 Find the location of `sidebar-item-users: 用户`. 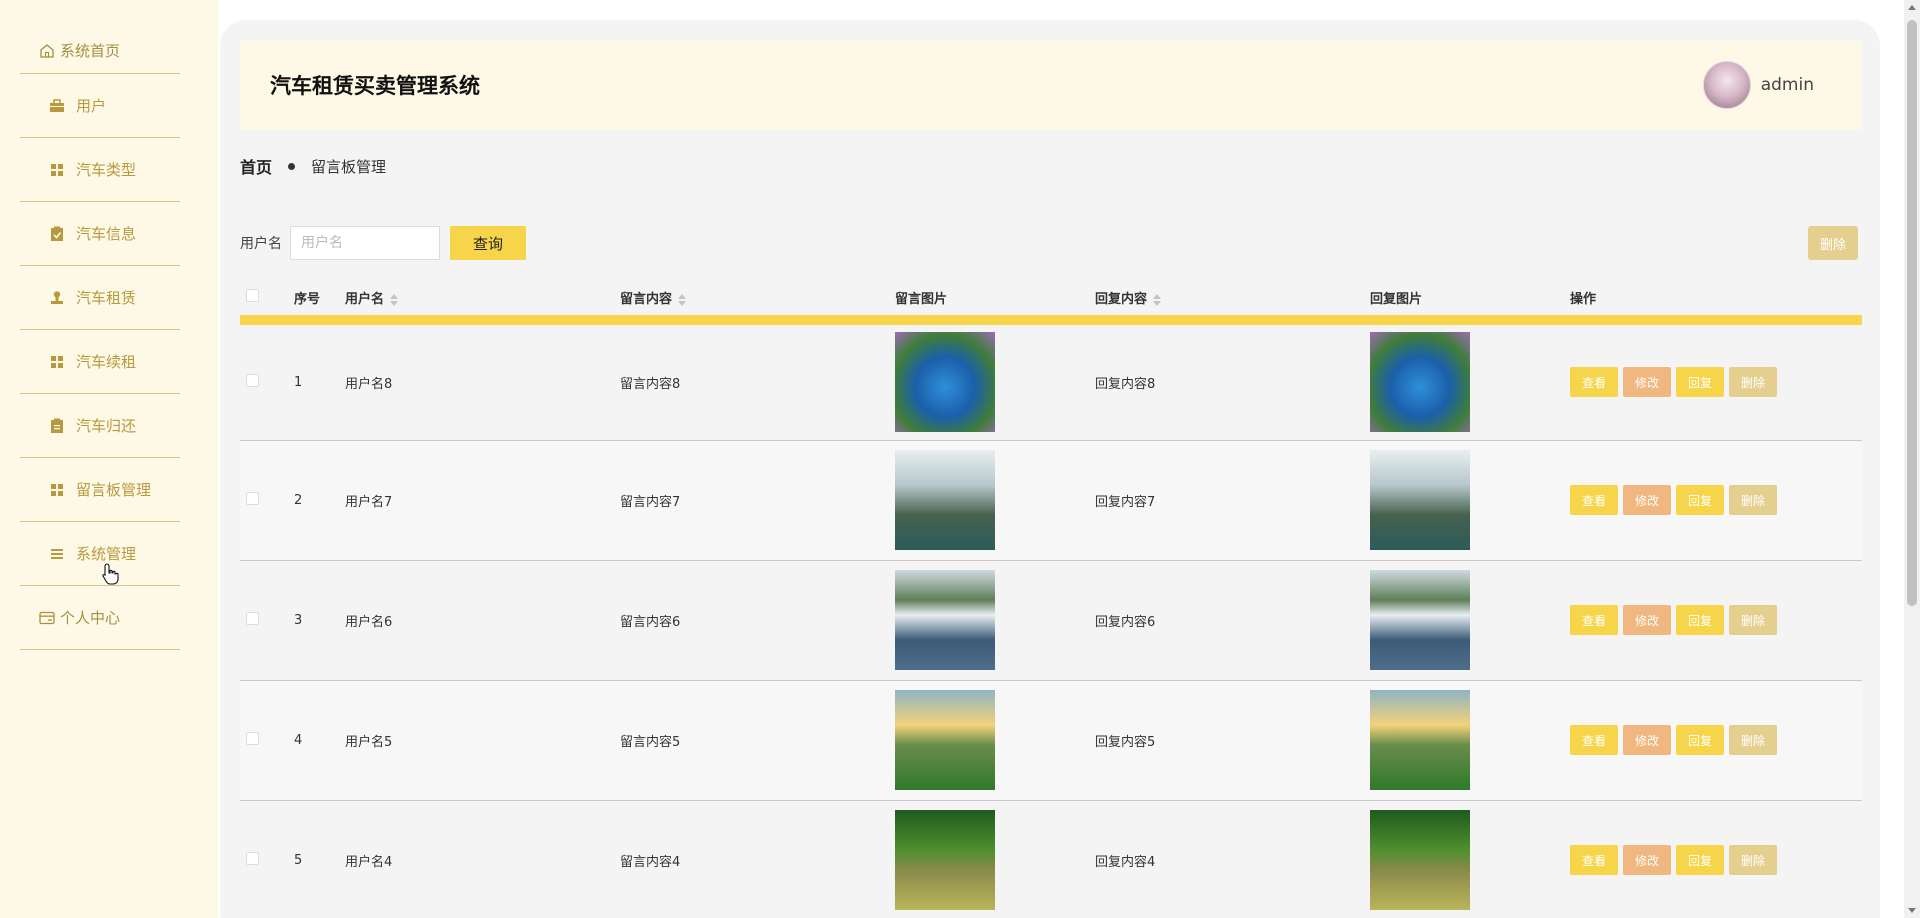

sidebar-item-users: 用户 is located at coordinates (100, 106).